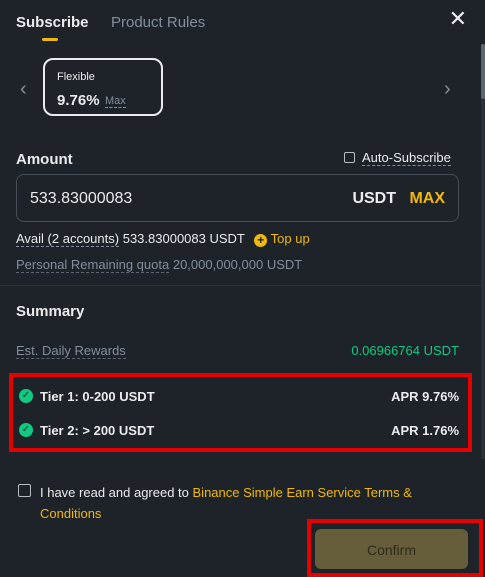 Image resolution: width=485 pixels, height=577 pixels. I want to click on summary-title: Summary, so click(50, 311).